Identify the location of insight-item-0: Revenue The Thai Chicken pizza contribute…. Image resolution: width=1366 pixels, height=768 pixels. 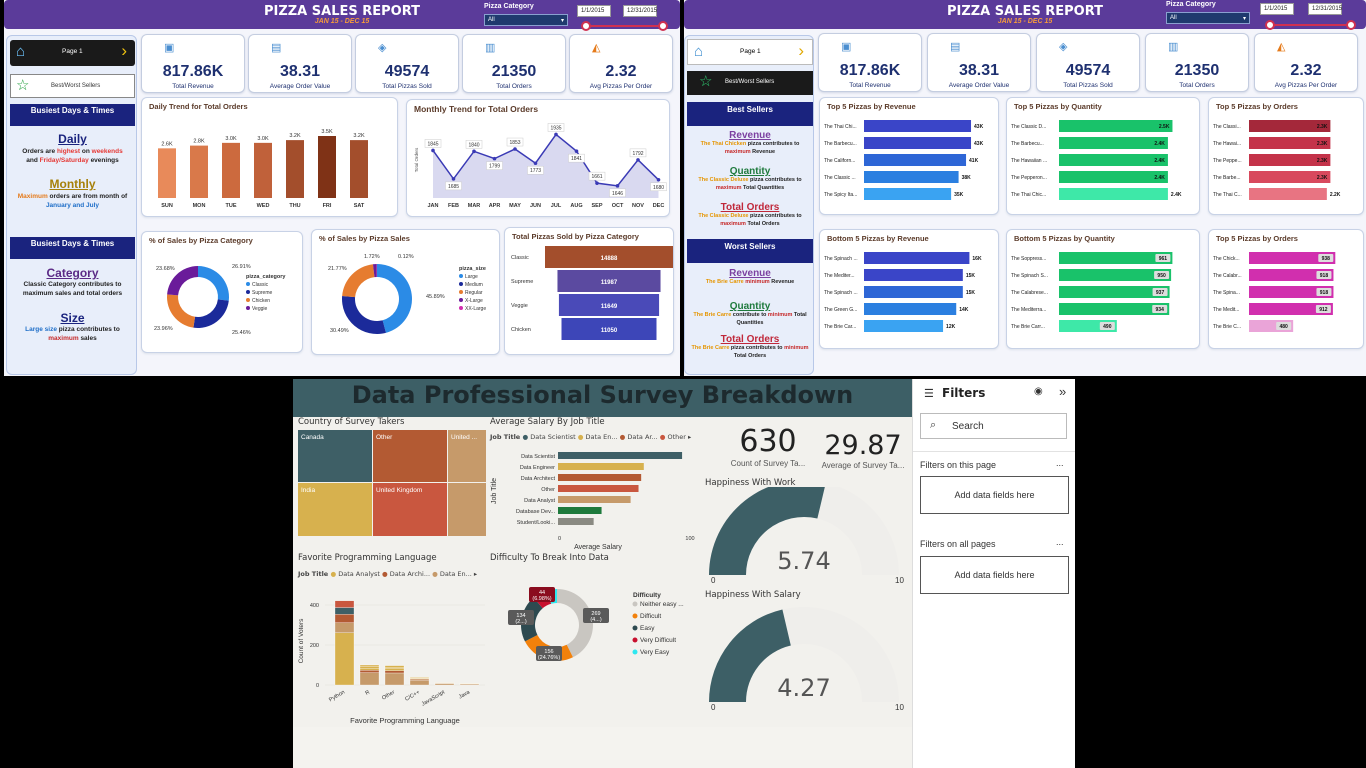
(750, 143).